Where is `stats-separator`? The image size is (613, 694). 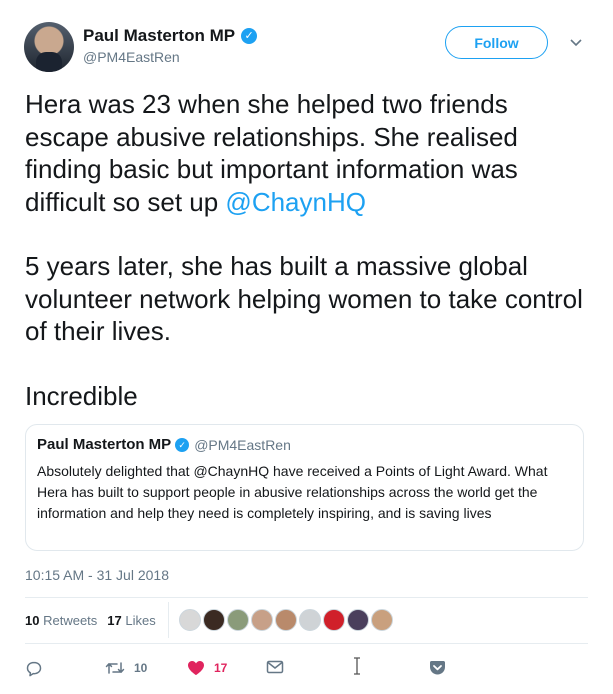 stats-separator is located at coordinates (168, 620).